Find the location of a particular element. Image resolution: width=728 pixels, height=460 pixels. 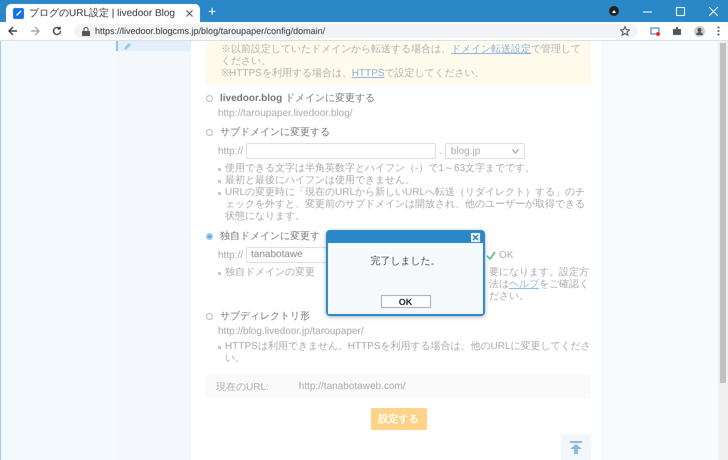

option-label: livedoor.blog ドメインに変更する is located at coordinates (298, 98).